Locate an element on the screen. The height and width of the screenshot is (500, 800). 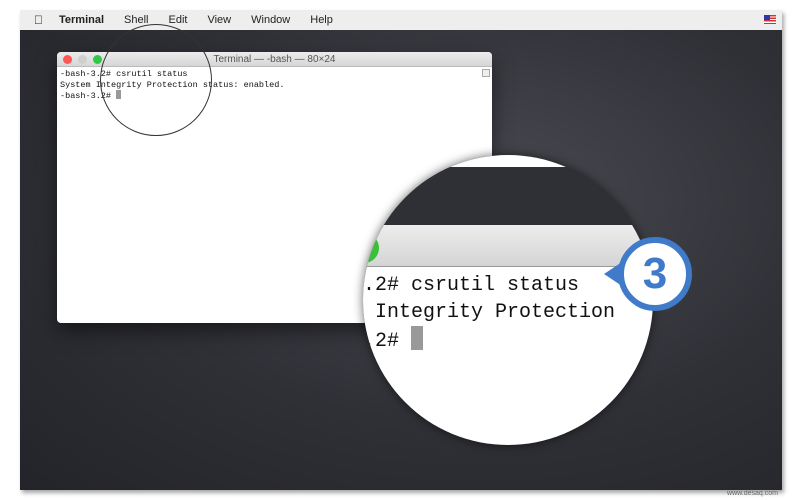
menu-help: Help is located at coordinates (321, 20).